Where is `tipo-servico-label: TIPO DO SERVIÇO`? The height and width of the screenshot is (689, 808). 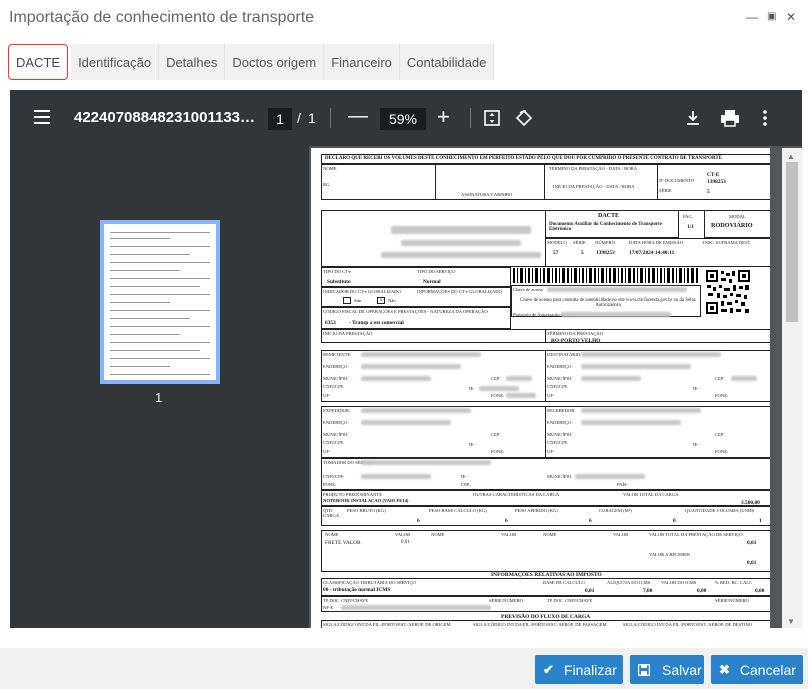
tipo-servico-label: TIPO DO SERVIÇO is located at coordinates (436, 271).